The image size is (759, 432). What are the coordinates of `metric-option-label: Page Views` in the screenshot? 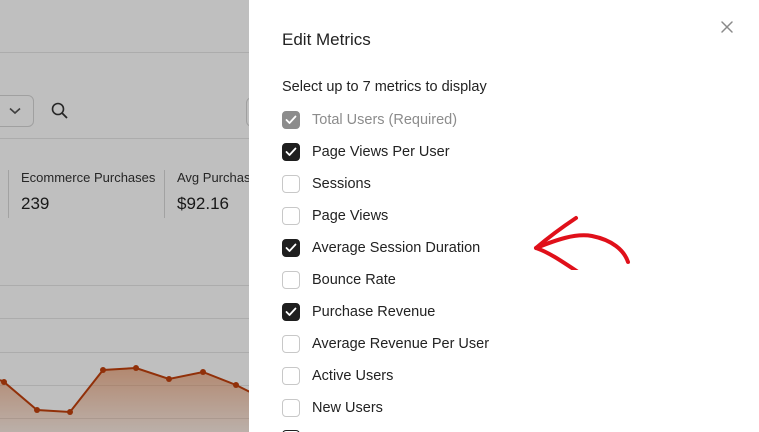 It's located at (350, 216).